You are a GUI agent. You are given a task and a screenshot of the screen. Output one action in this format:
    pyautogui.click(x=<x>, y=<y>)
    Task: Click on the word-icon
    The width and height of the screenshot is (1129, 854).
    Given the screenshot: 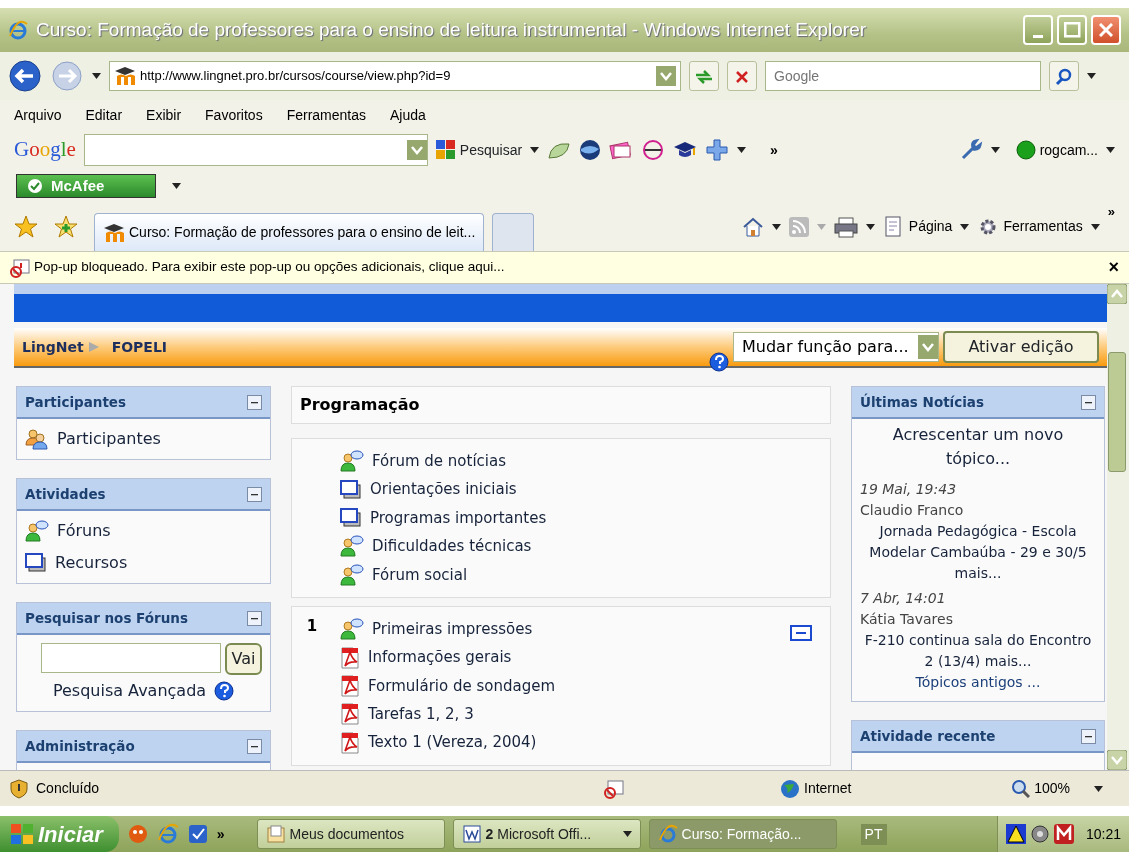 What is the action you would take?
    pyautogui.click(x=471, y=834)
    